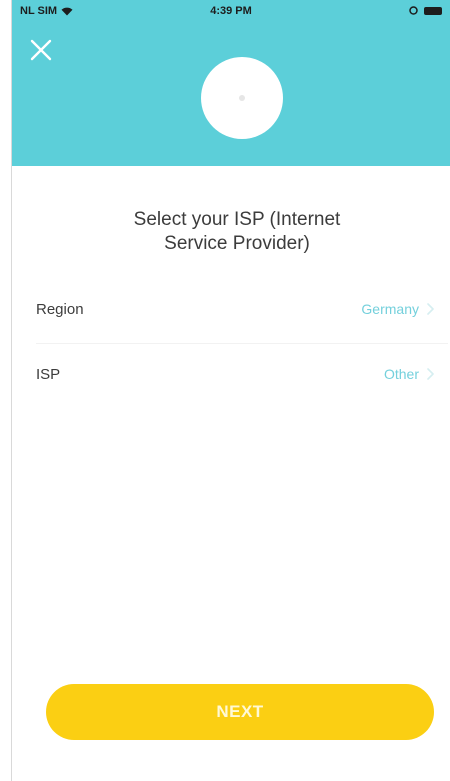  Describe the element at coordinates (60, 309) in the screenshot. I see `region-label: Region` at that location.